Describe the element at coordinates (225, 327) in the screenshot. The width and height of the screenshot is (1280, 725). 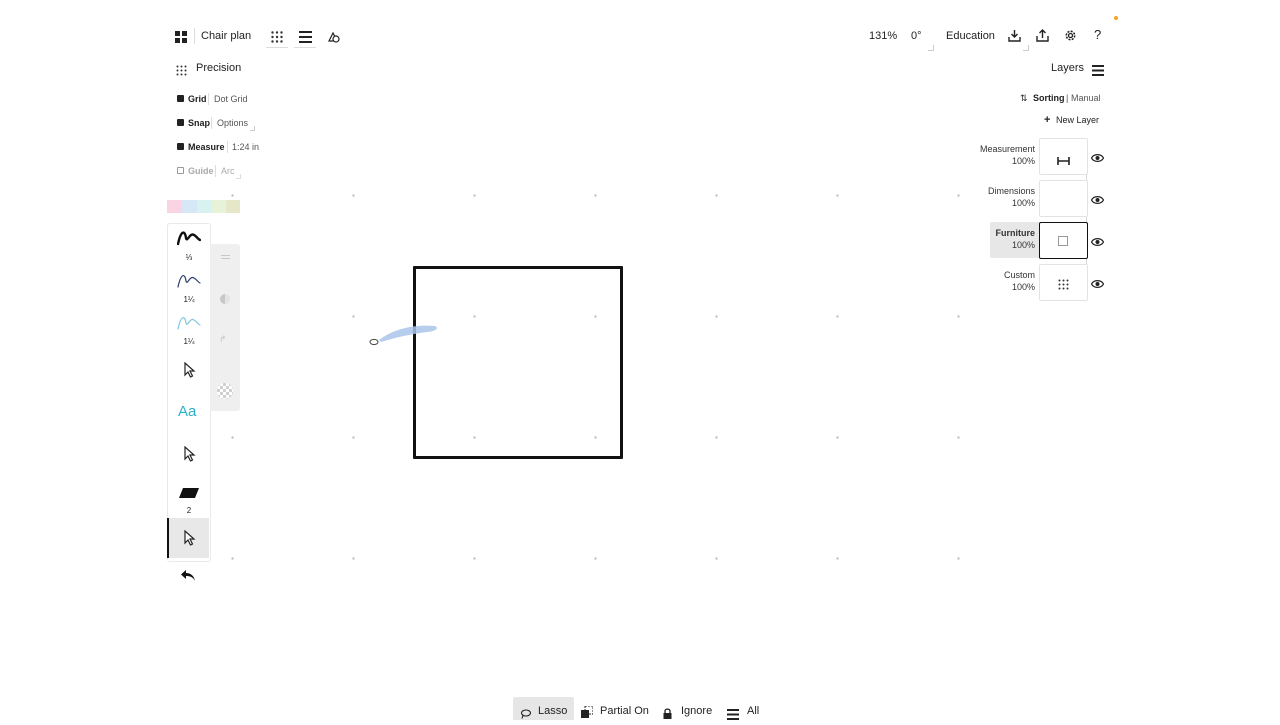
I see `tool-options-panel: ↱` at that location.